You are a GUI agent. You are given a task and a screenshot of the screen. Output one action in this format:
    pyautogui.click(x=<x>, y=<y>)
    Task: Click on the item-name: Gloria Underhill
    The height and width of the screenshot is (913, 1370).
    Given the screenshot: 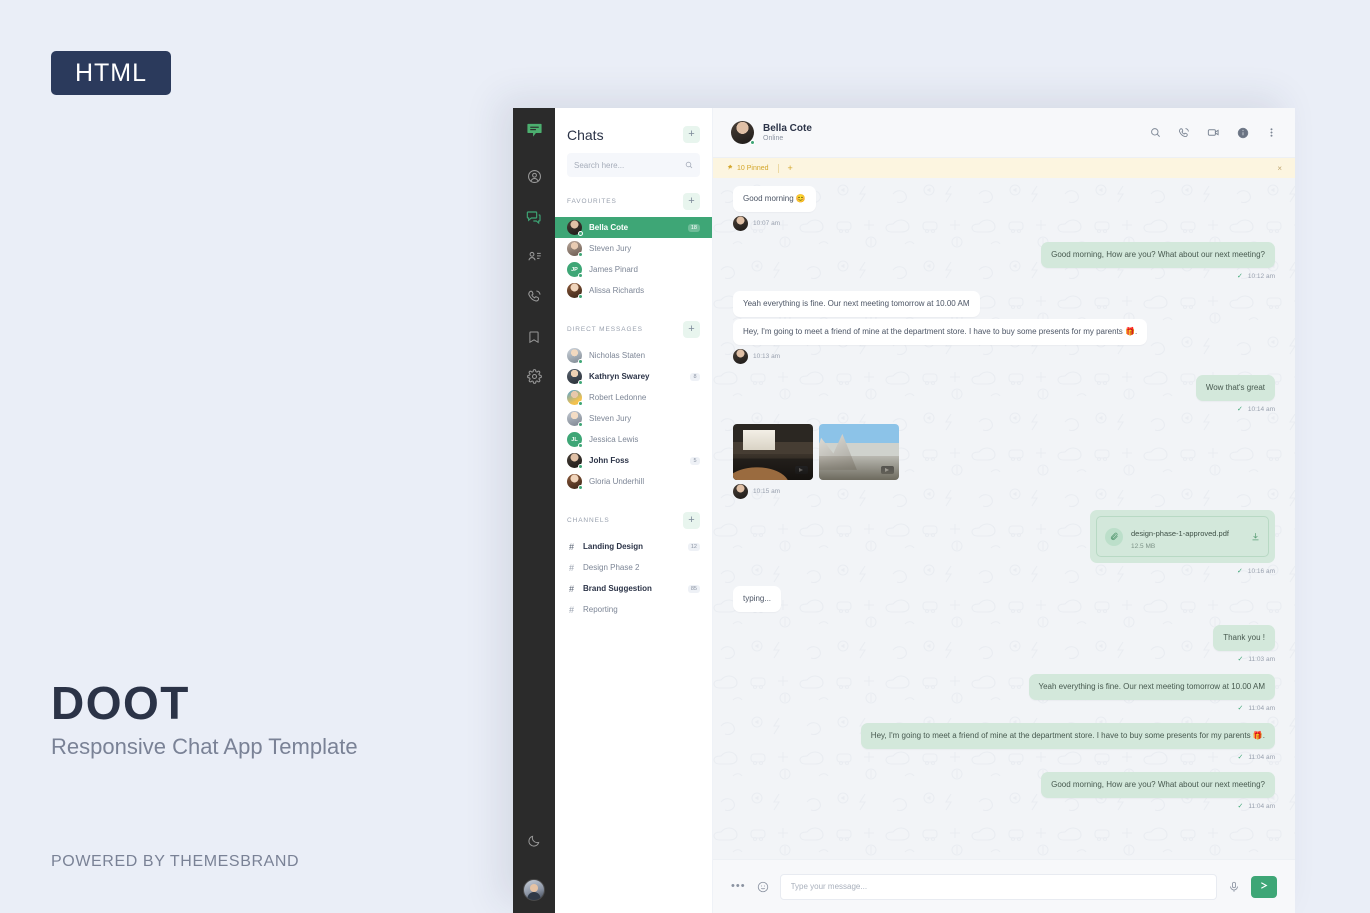 What is the action you would take?
    pyautogui.click(x=617, y=481)
    